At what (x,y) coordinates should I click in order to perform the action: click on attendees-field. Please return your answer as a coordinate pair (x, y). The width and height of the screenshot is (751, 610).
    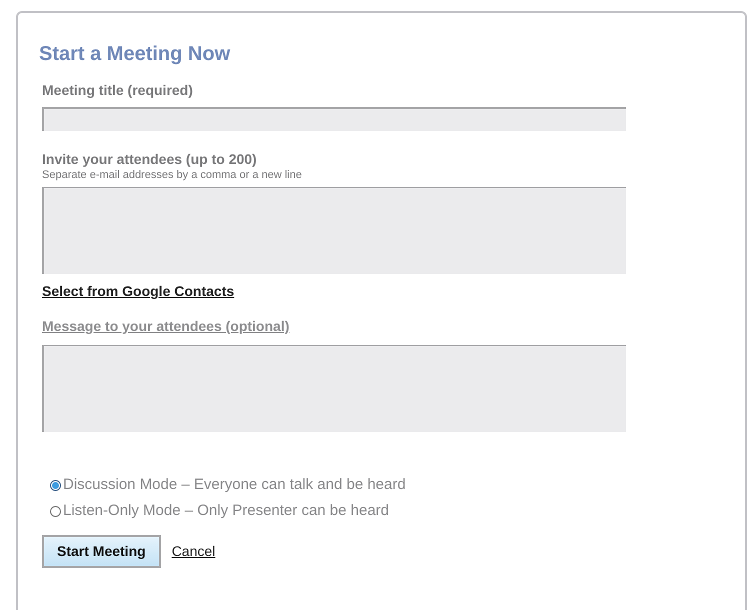
    Looking at the image, I should click on (334, 230).